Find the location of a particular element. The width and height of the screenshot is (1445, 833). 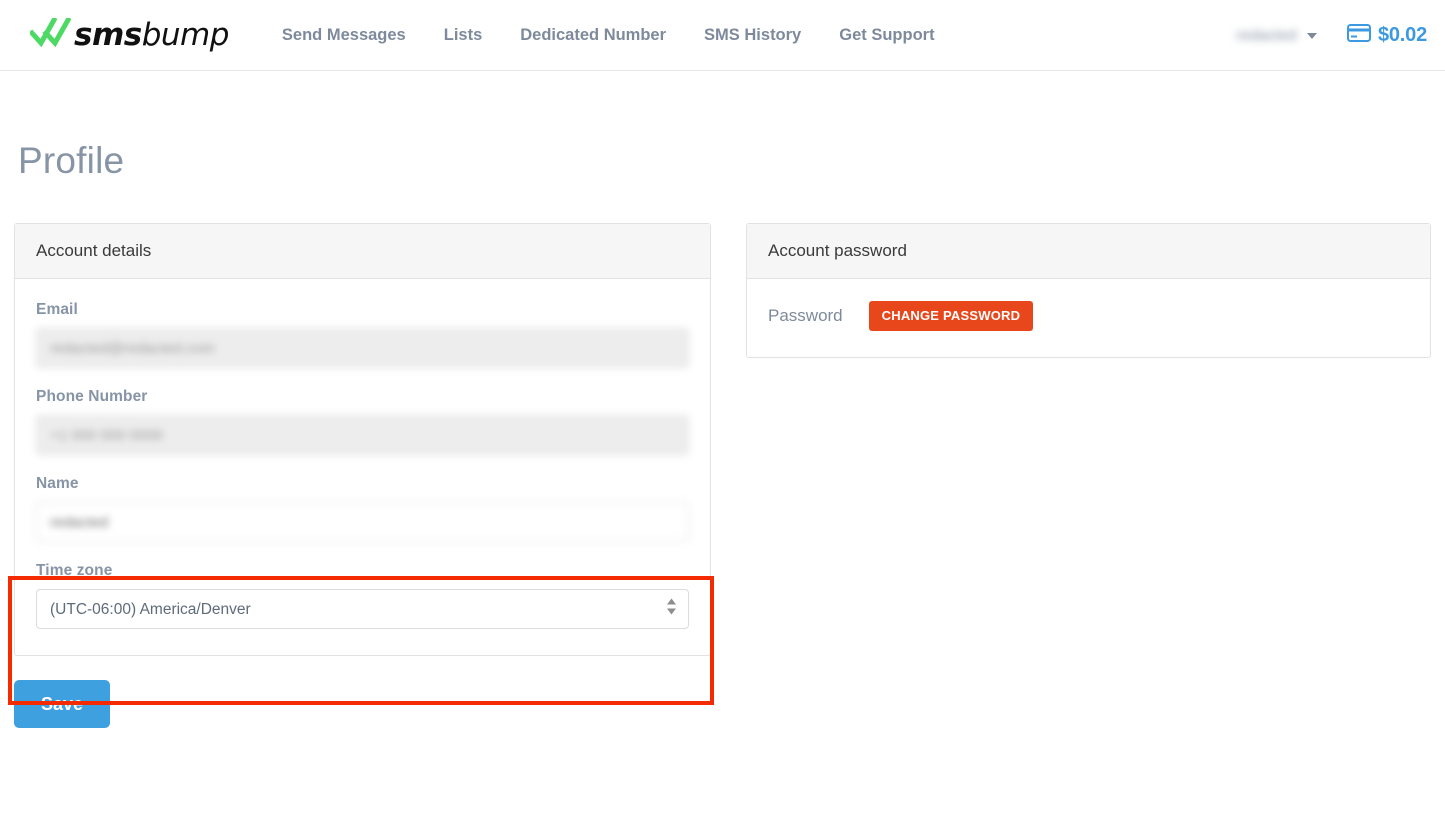

chevron-down-icon is located at coordinates (1311, 35).